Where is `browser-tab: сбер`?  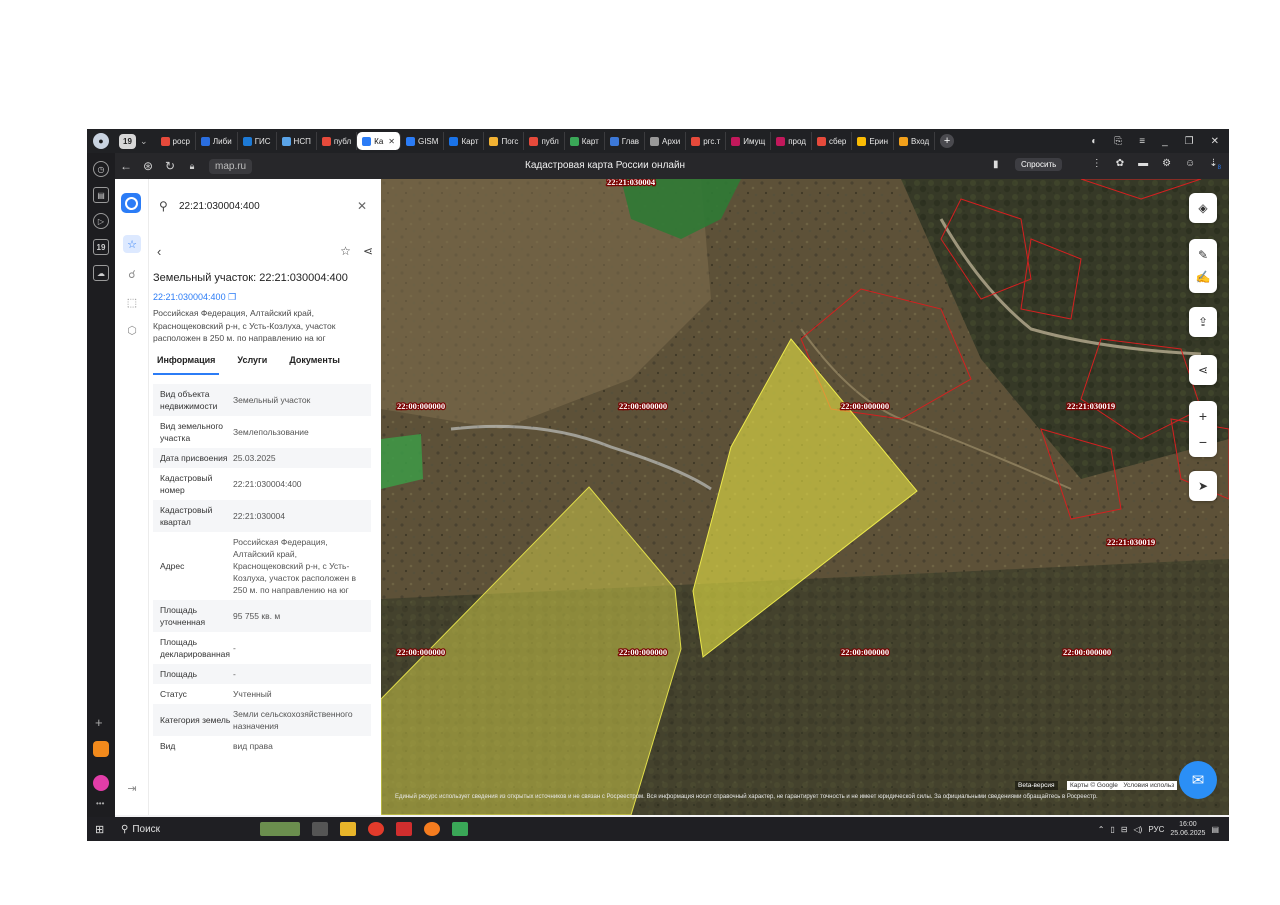 browser-tab: сбер is located at coordinates (832, 141).